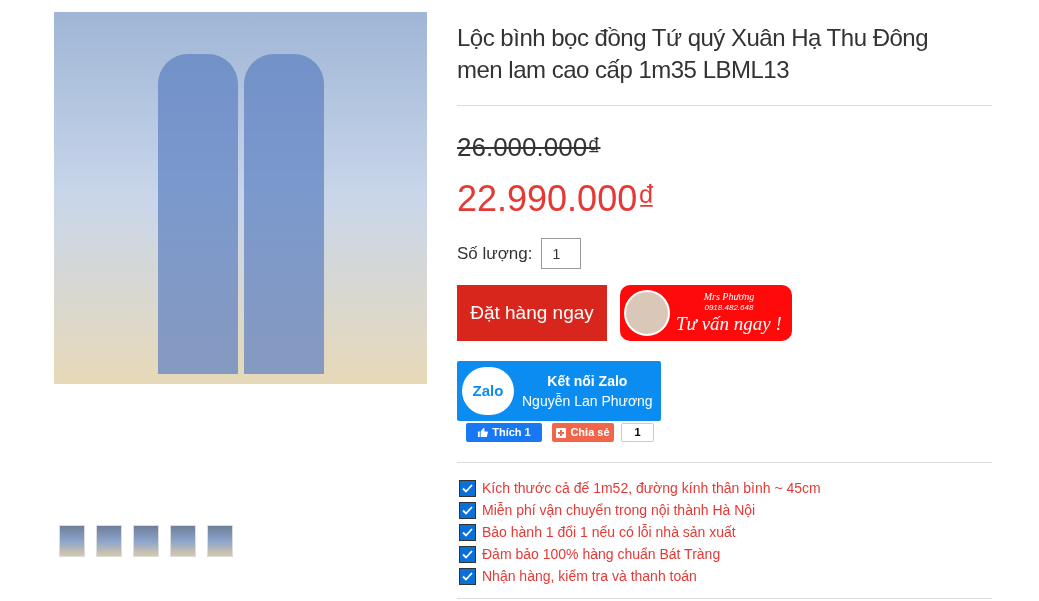  Describe the element at coordinates (504, 432) in the screenshot. I see `like-button: Thích 1` at that location.